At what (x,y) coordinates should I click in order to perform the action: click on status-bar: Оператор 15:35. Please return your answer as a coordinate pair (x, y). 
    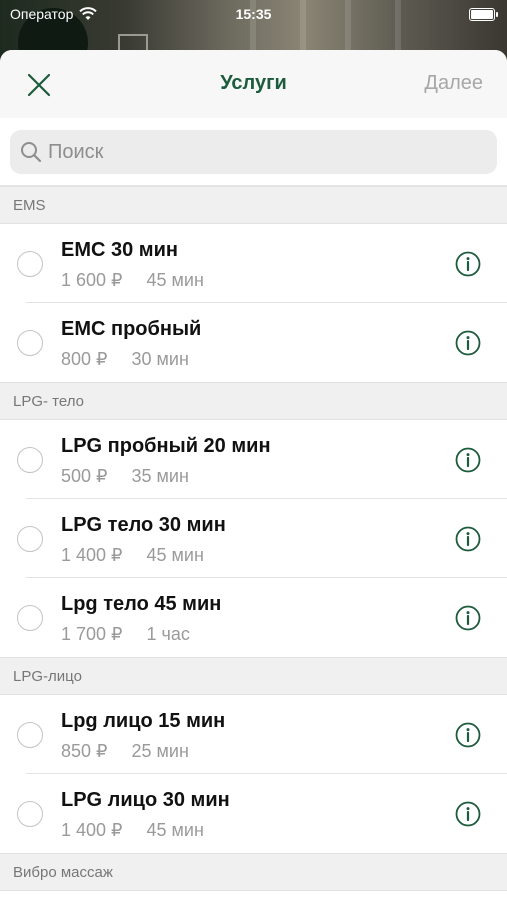
    Looking at the image, I should click on (253, 14).